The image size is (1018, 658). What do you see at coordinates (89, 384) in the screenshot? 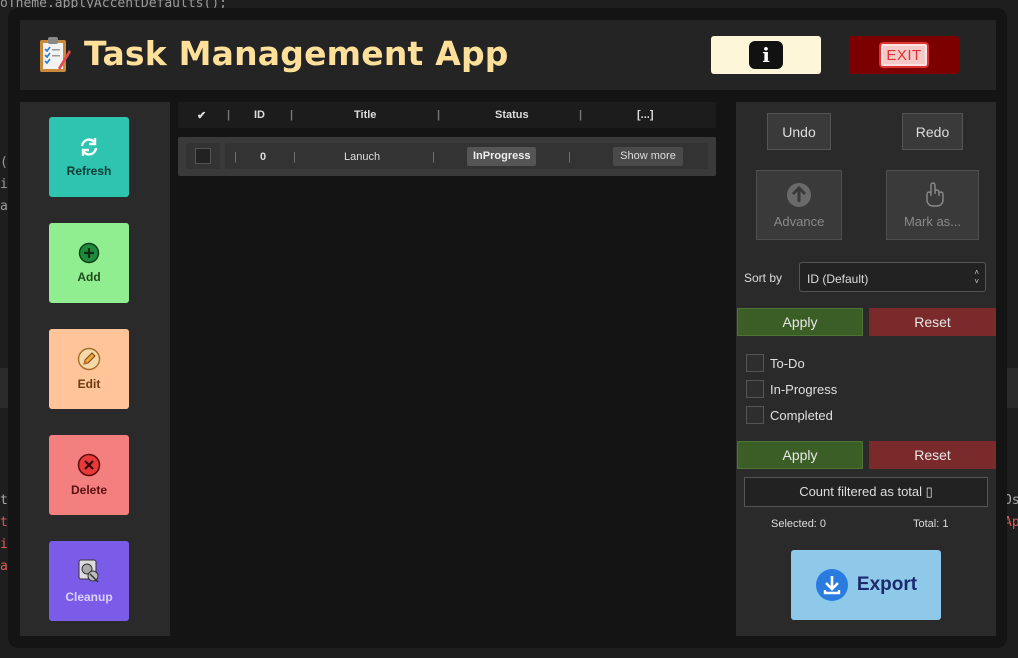
I see `edit-label: Edit` at bounding box center [89, 384].